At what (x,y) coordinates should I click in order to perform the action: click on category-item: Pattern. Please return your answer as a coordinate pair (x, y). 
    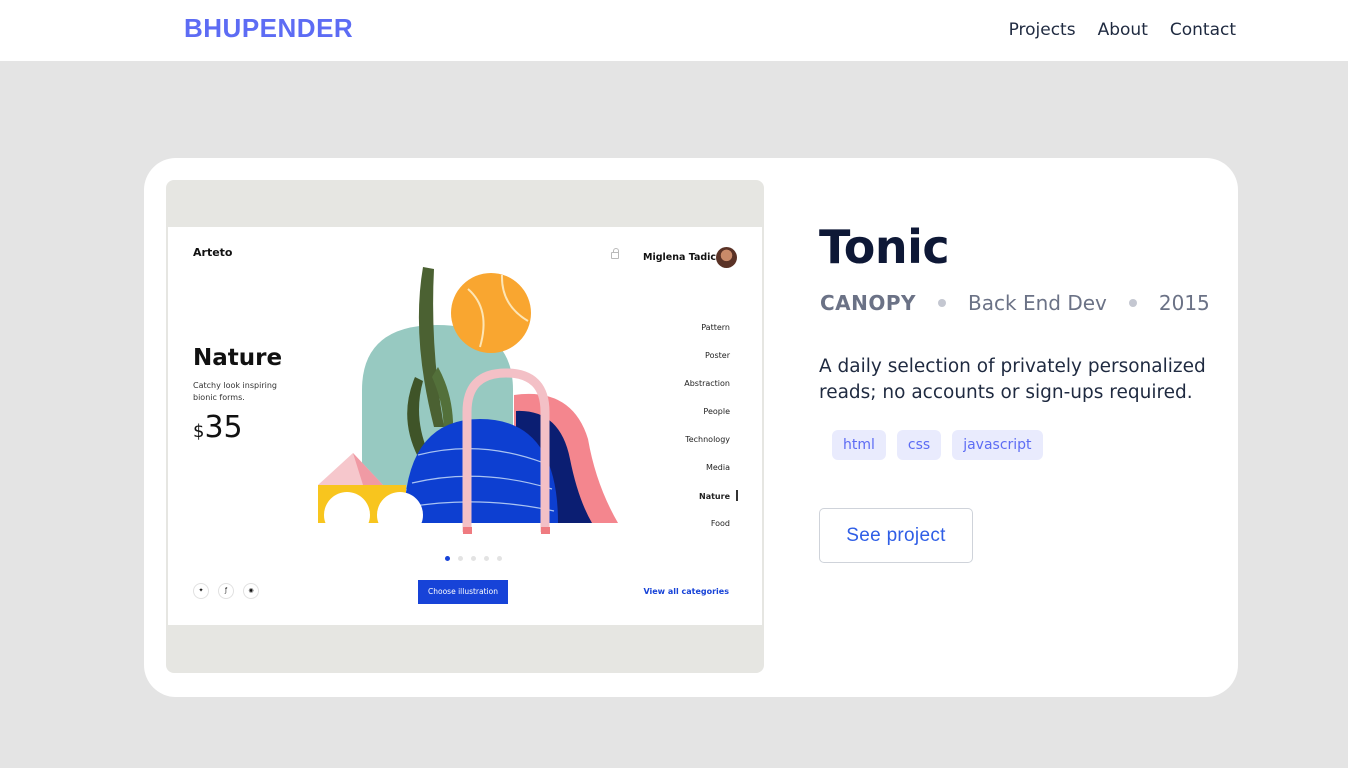
    Looking at the image, I should click on (715, 327).